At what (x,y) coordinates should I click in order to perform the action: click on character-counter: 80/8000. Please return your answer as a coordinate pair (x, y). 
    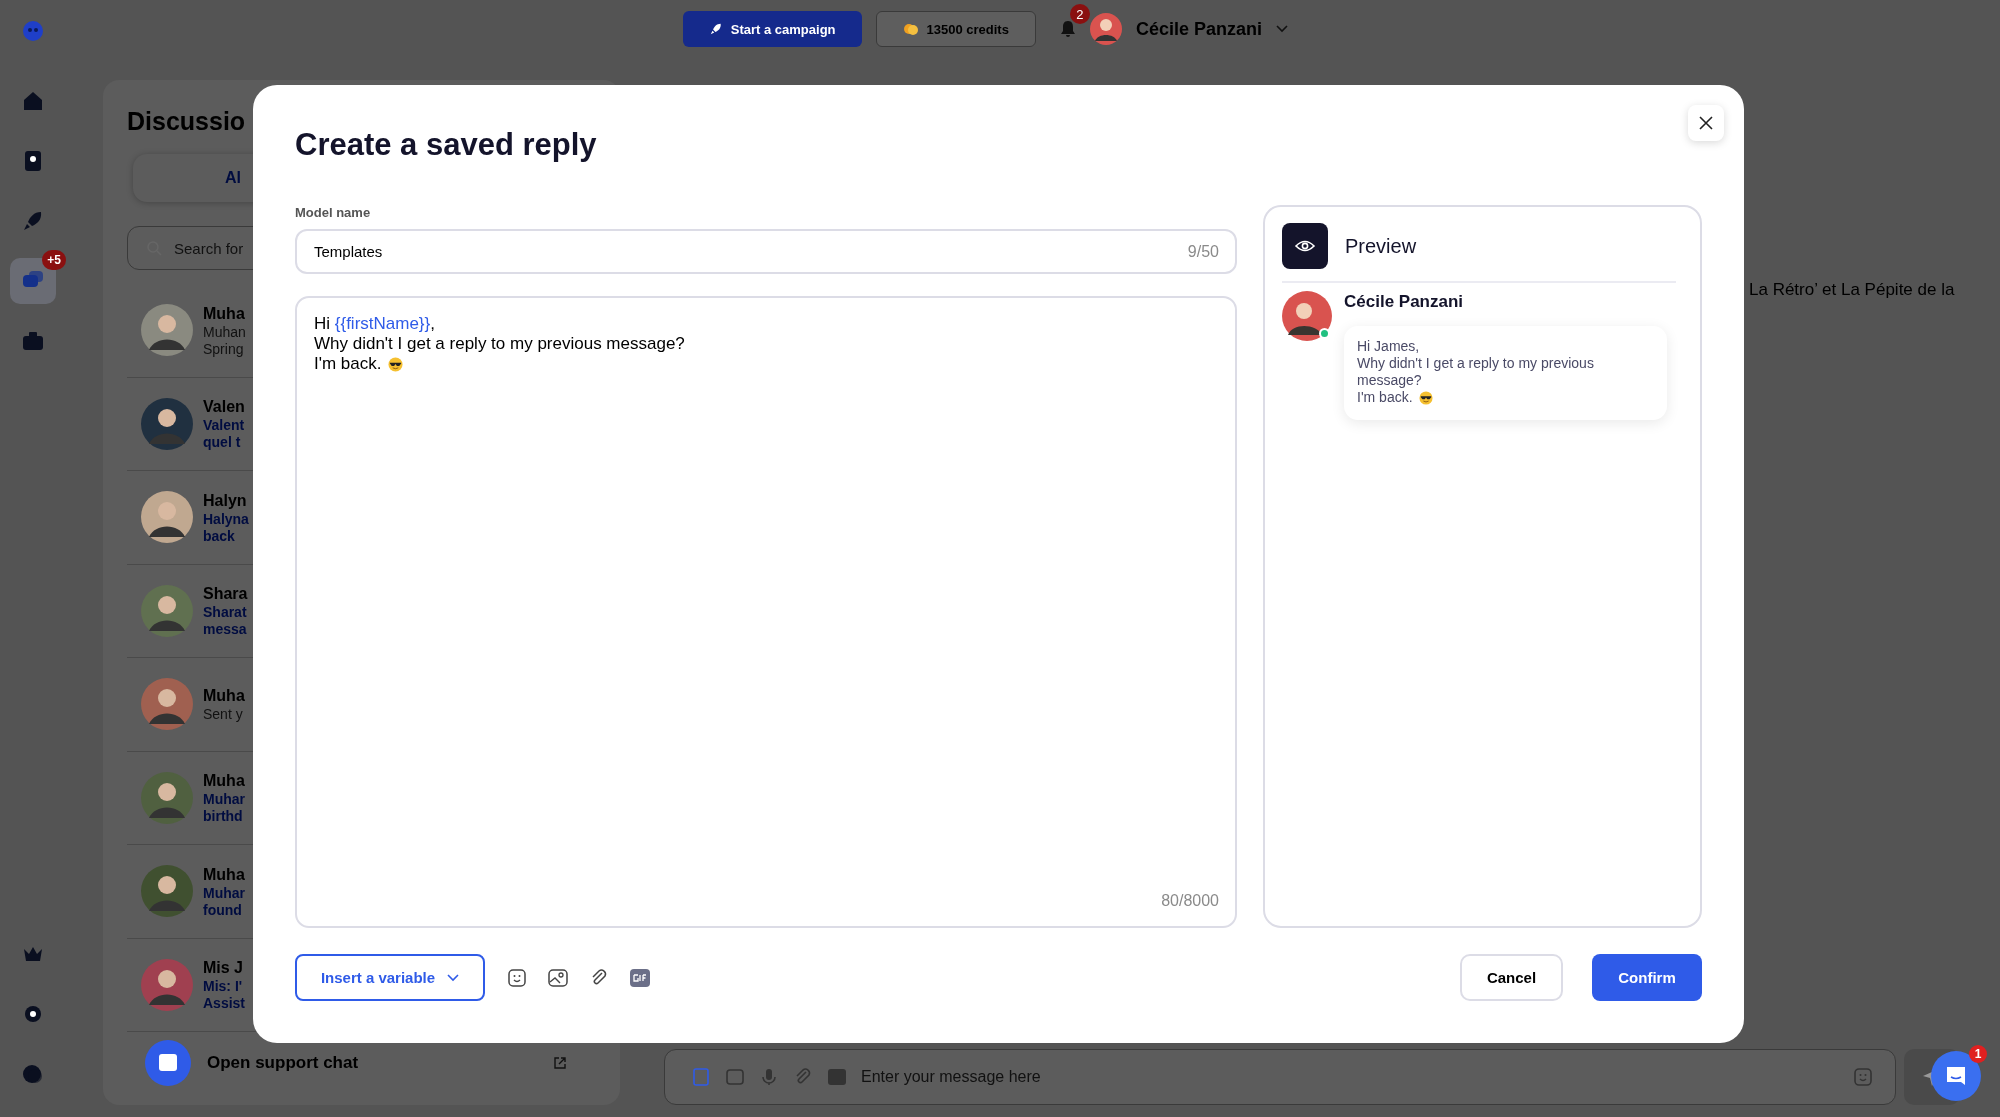
    Looking at the image, I should click on (1190, 901).